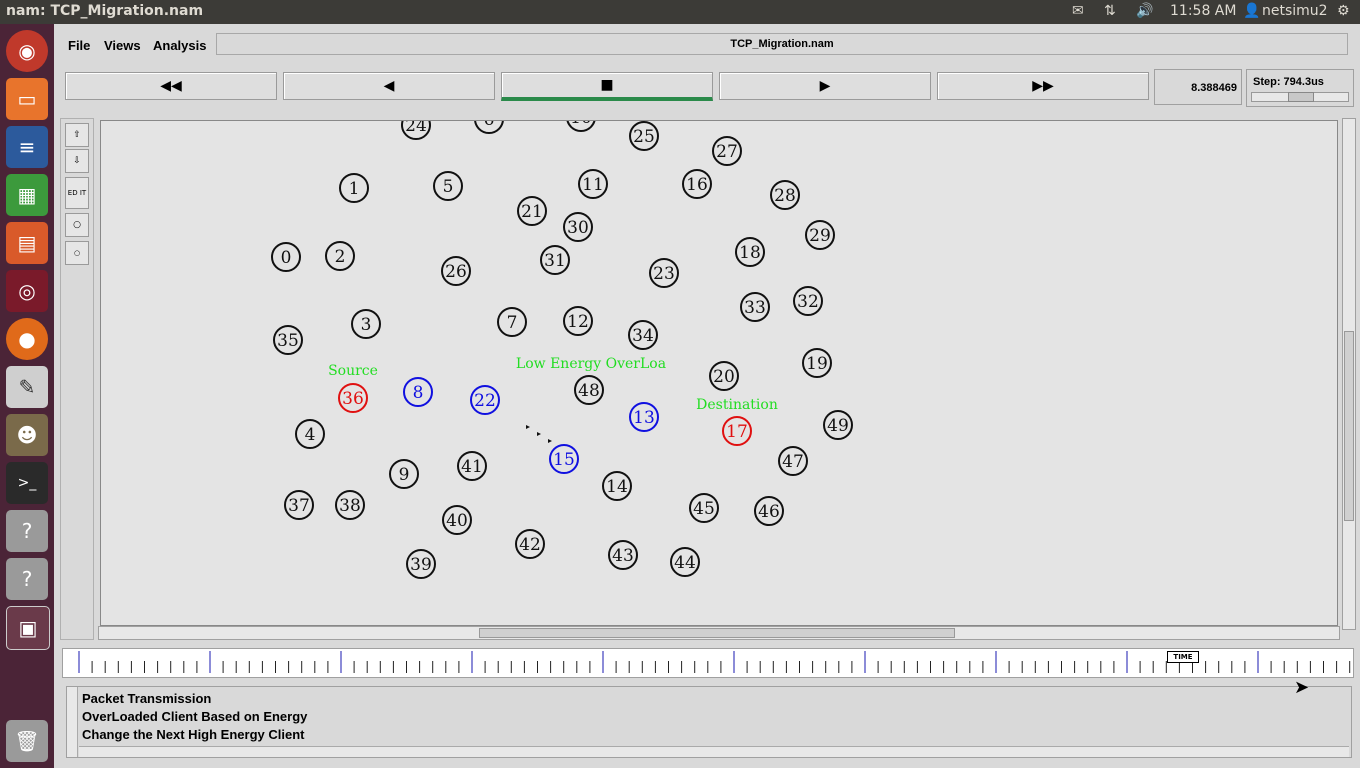 This screenshot has width=1360, height=768. I want to click on node-6: 6, so click(489, 127).